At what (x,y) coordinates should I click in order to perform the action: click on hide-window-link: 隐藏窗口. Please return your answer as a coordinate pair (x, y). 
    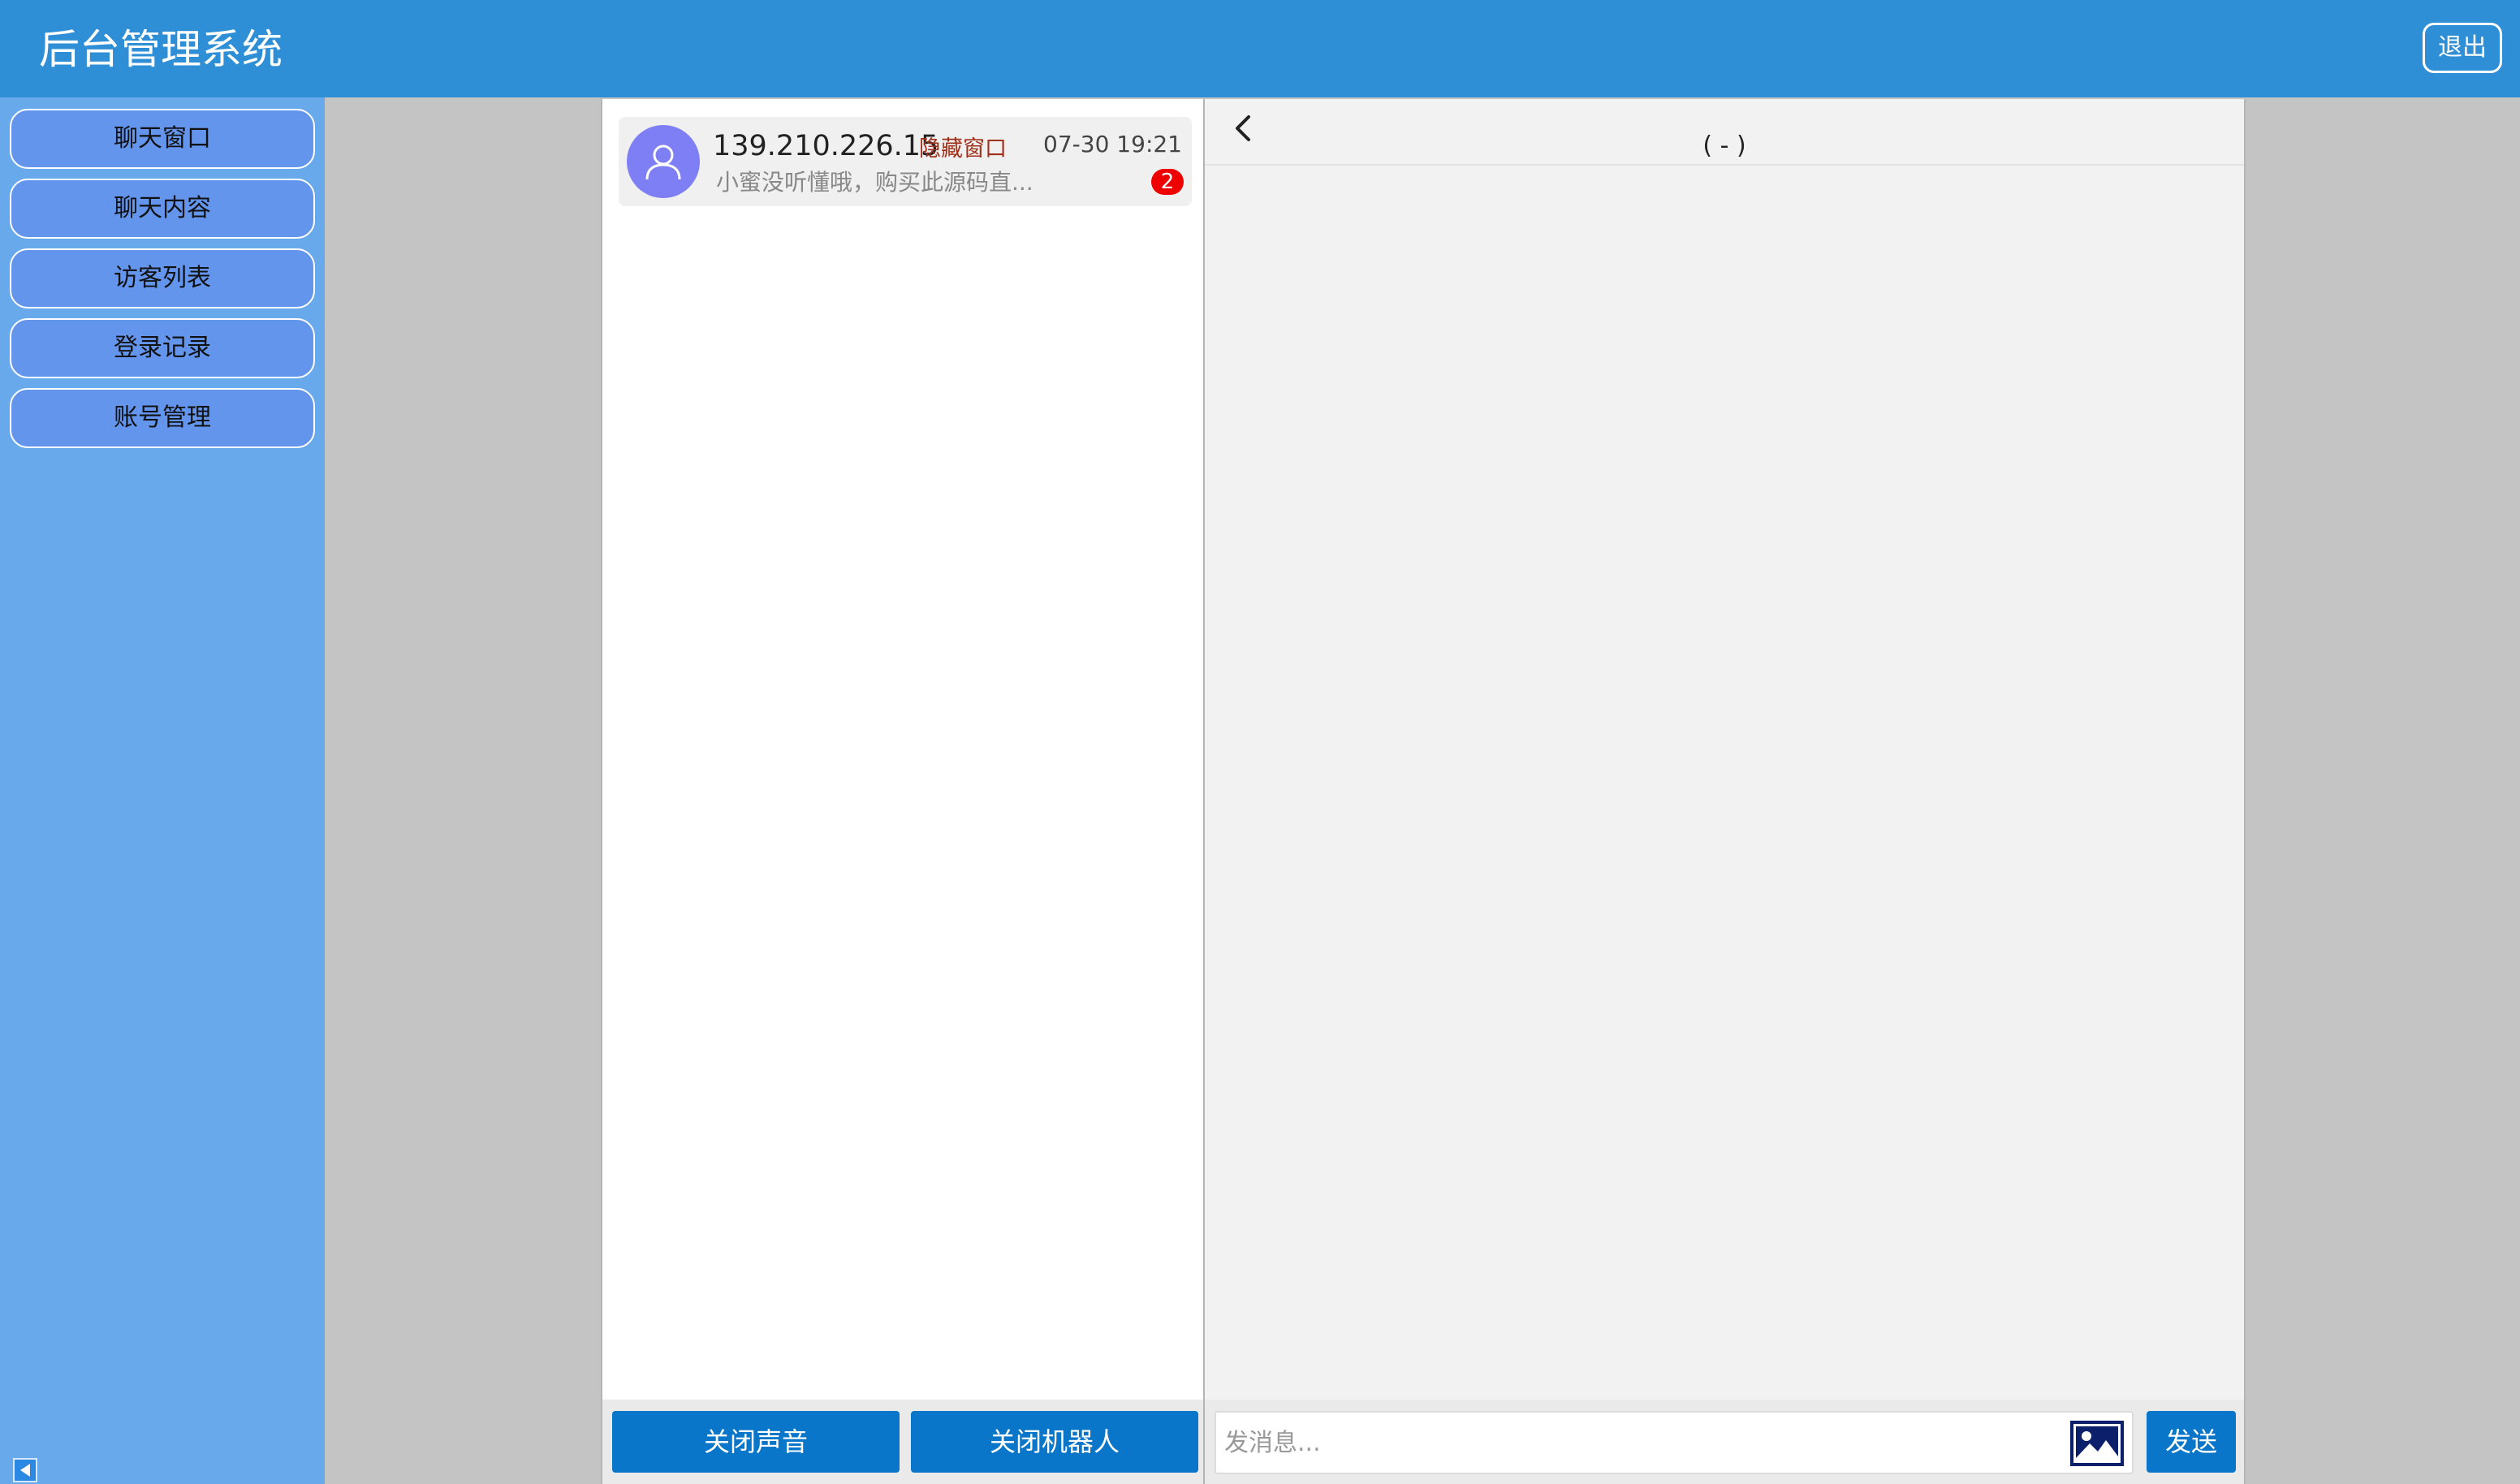
    Looking at the image, I should click on (963, 149).